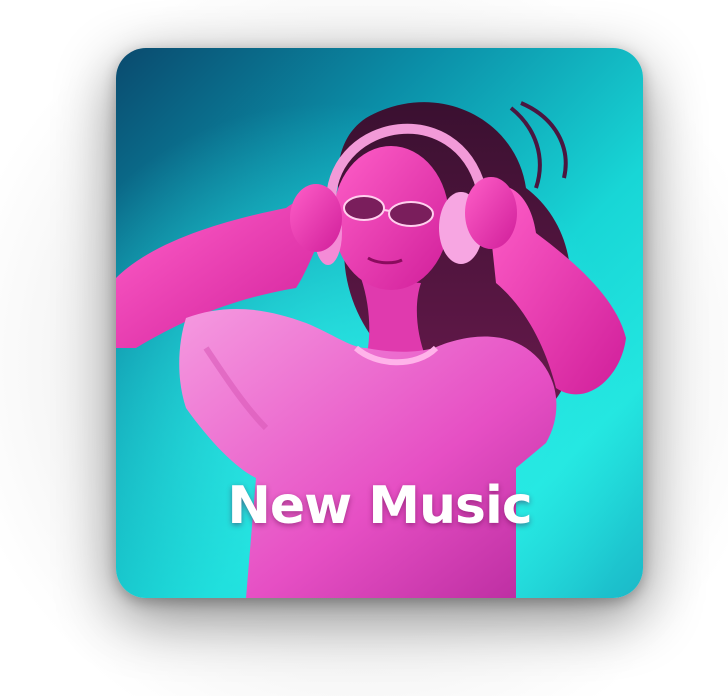  What do you see at coordinates (379, 506) in the screenshot?
I see `card-title: New Music` at bounding box center [379, 506].